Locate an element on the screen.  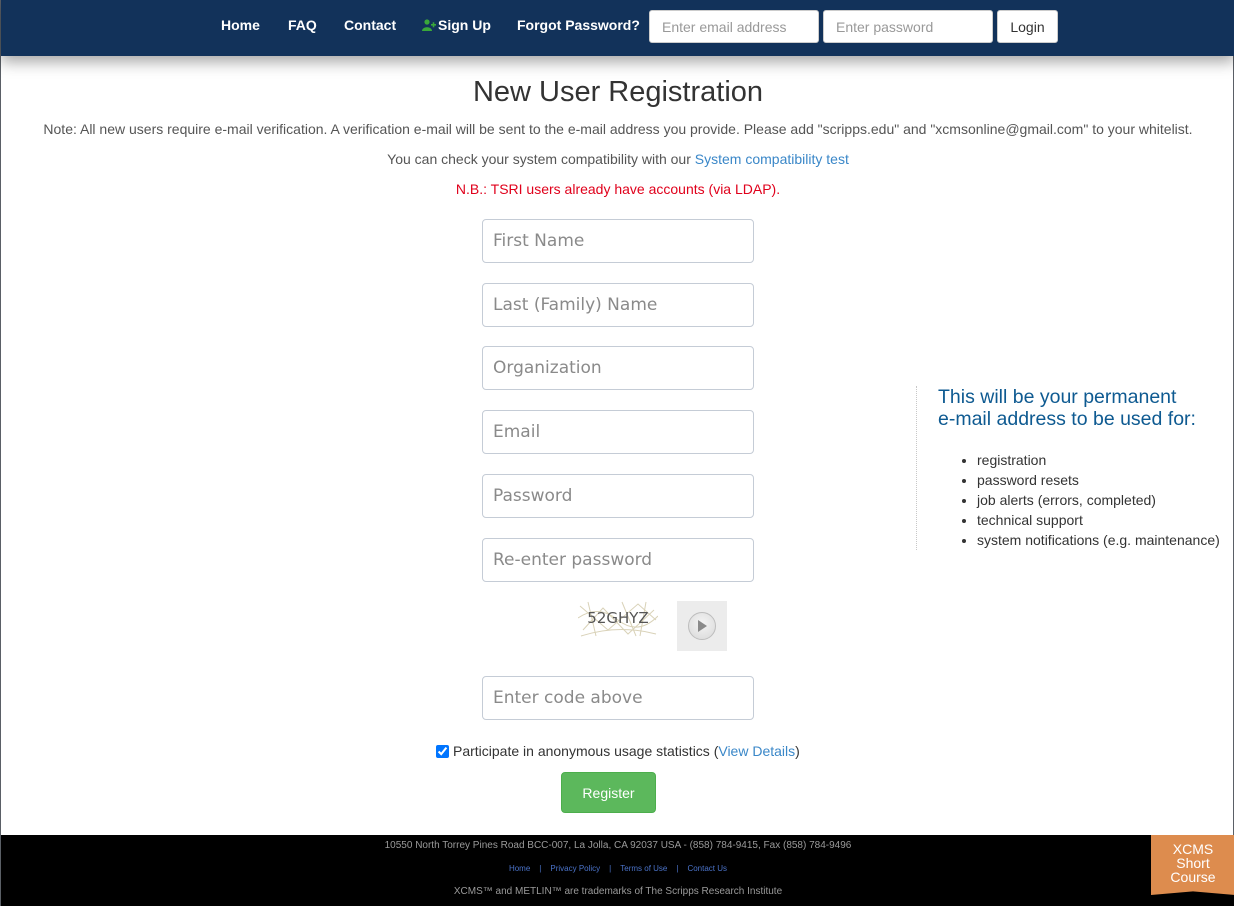
compatibility-test-link: System compatibility test is located at coordinates (772, 159).